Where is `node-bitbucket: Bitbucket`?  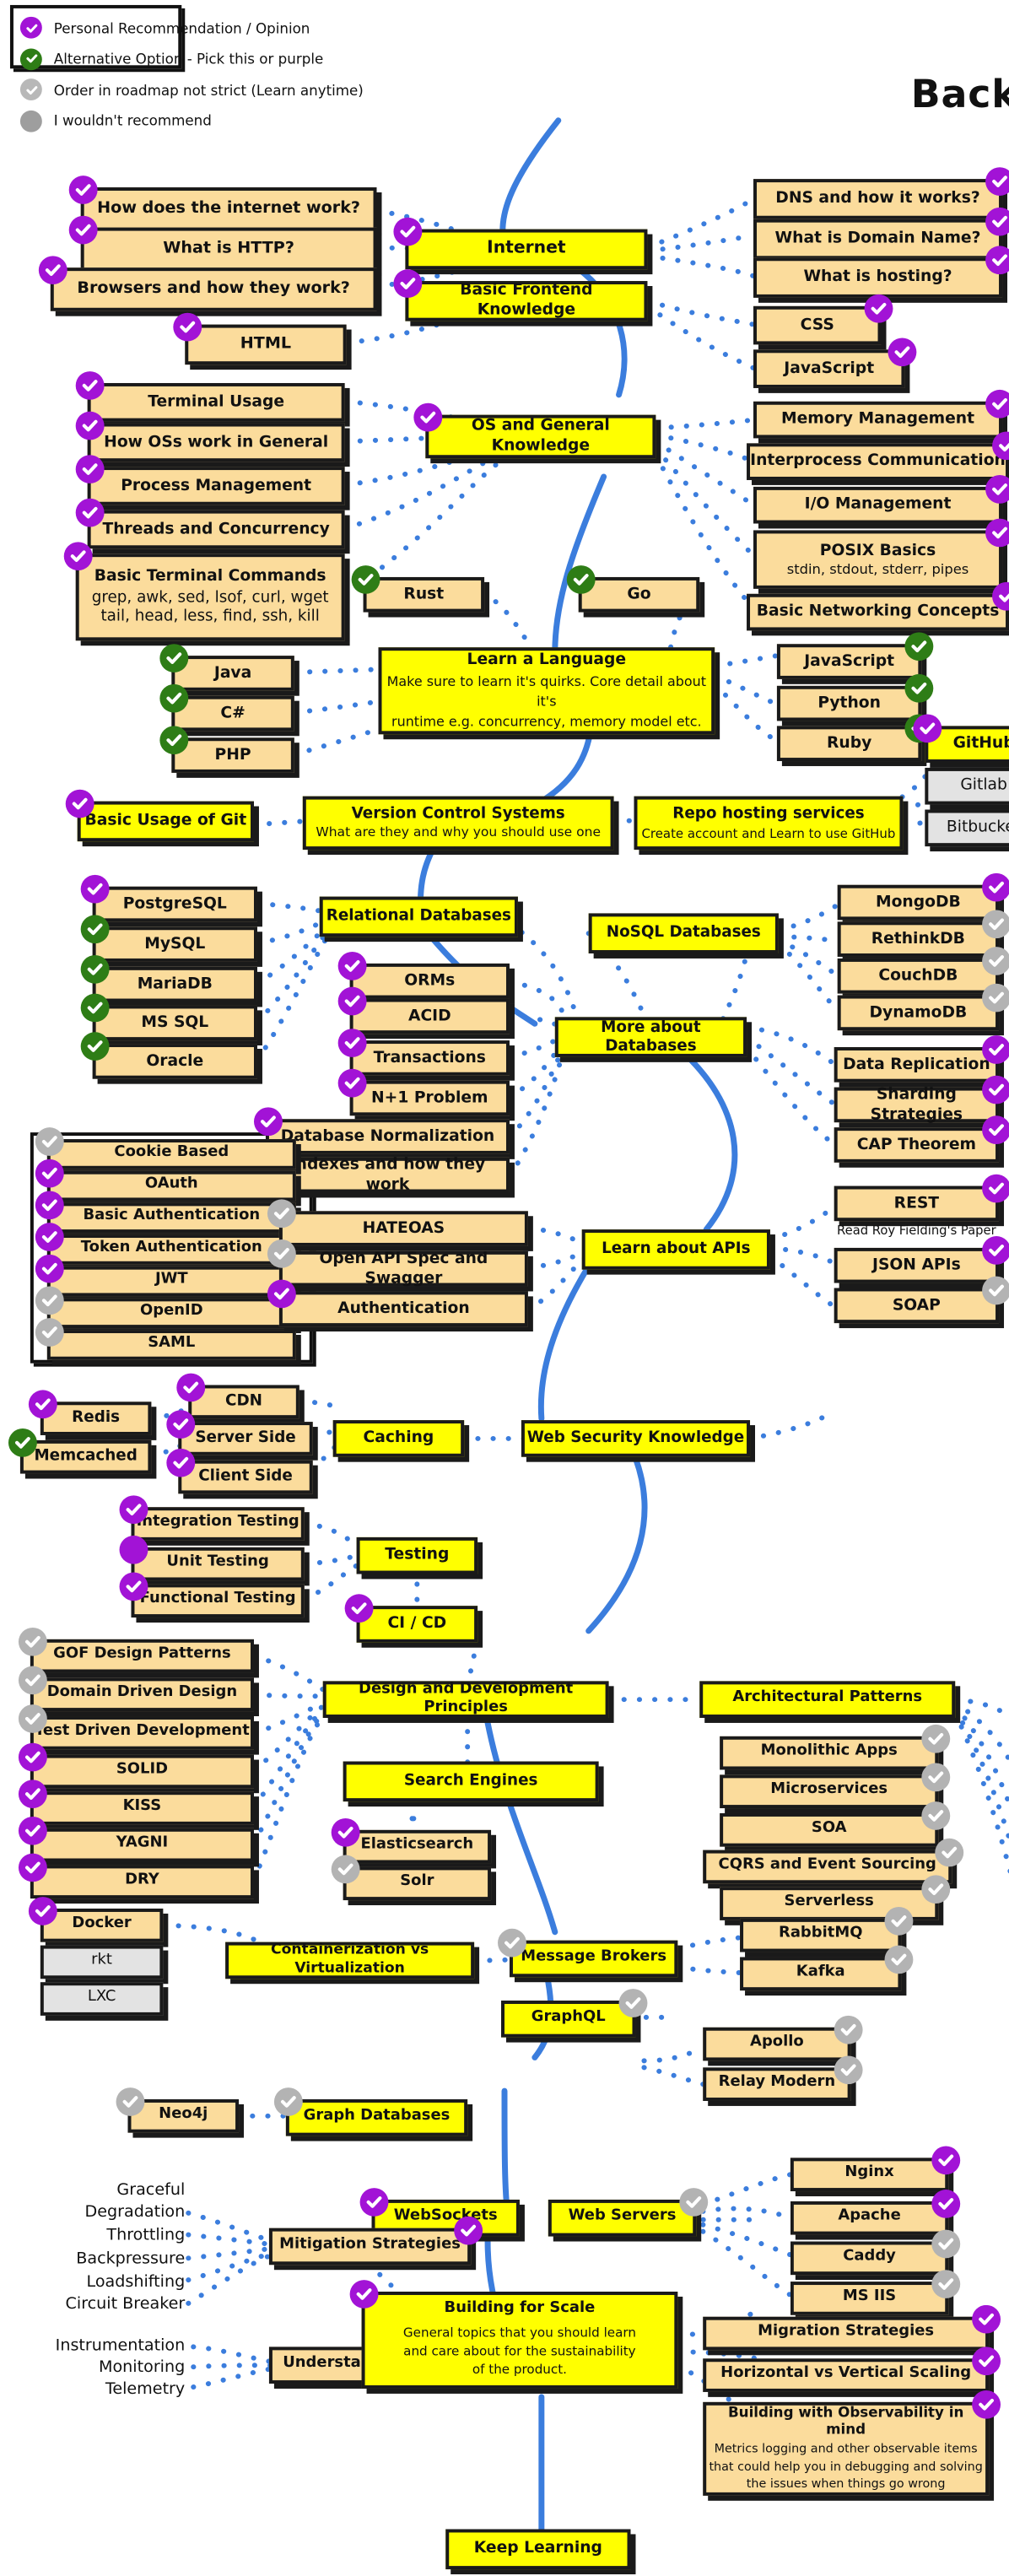
node-bitbucket: Bitbucket is located at coordinates (967, 828).